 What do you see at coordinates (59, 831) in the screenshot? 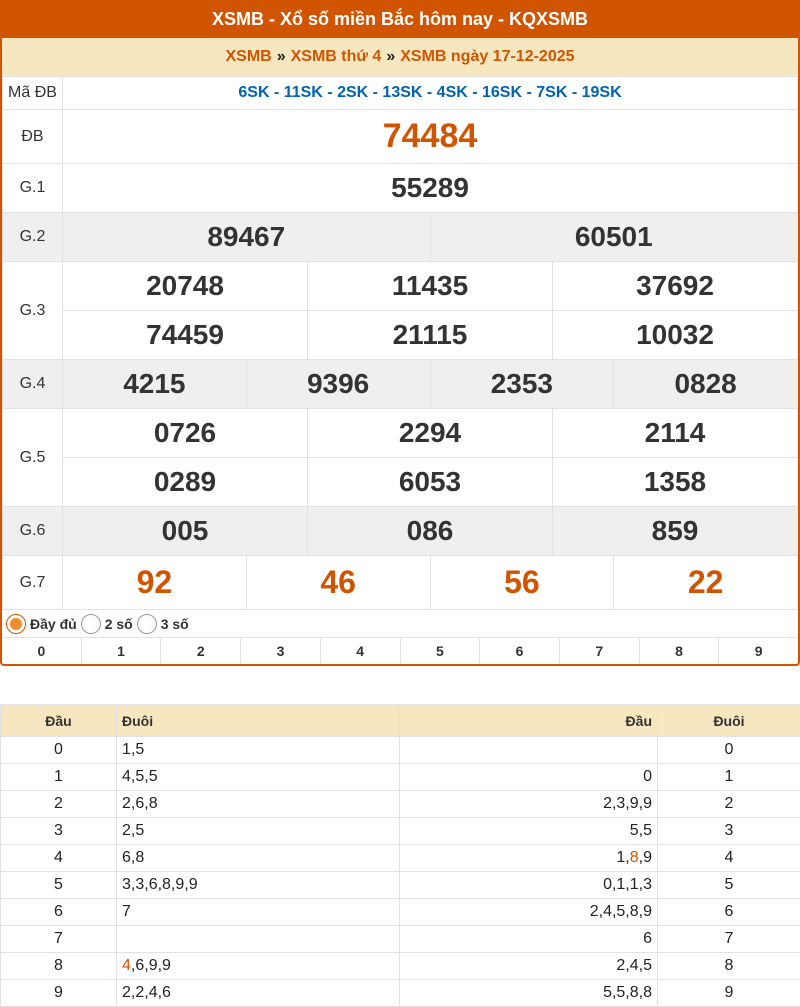
I see `loto-dau: 3` at bounding box center [59, 831].